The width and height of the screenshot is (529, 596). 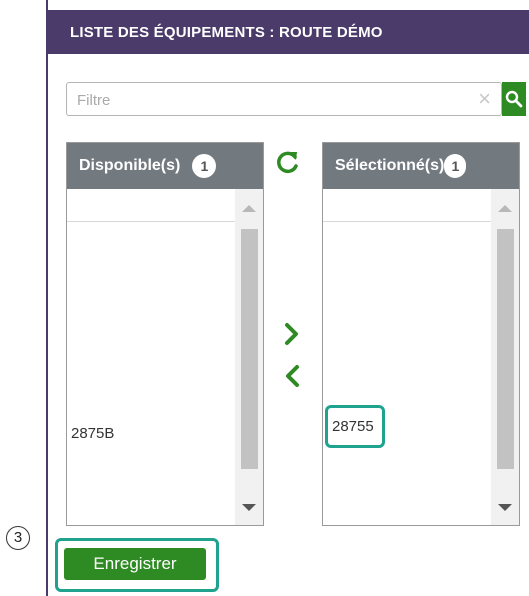 I want to click on list-item: 2875B, so click(x=92, y=433).